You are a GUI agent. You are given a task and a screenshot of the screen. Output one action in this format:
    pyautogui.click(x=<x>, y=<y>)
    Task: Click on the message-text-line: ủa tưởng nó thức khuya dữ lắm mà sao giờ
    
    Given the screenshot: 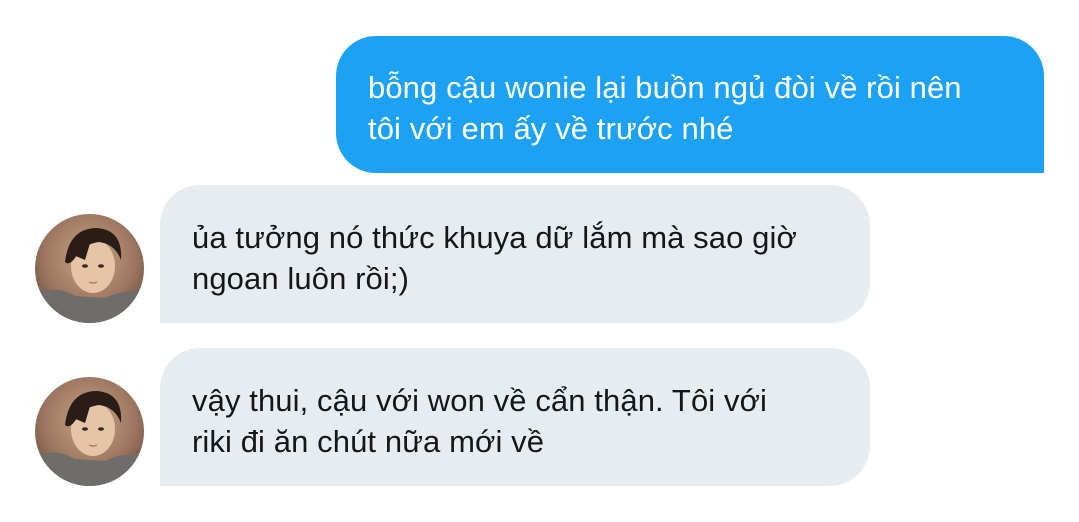 What is the action you would take?
    pyautogui.click(x=494, y=237)
    